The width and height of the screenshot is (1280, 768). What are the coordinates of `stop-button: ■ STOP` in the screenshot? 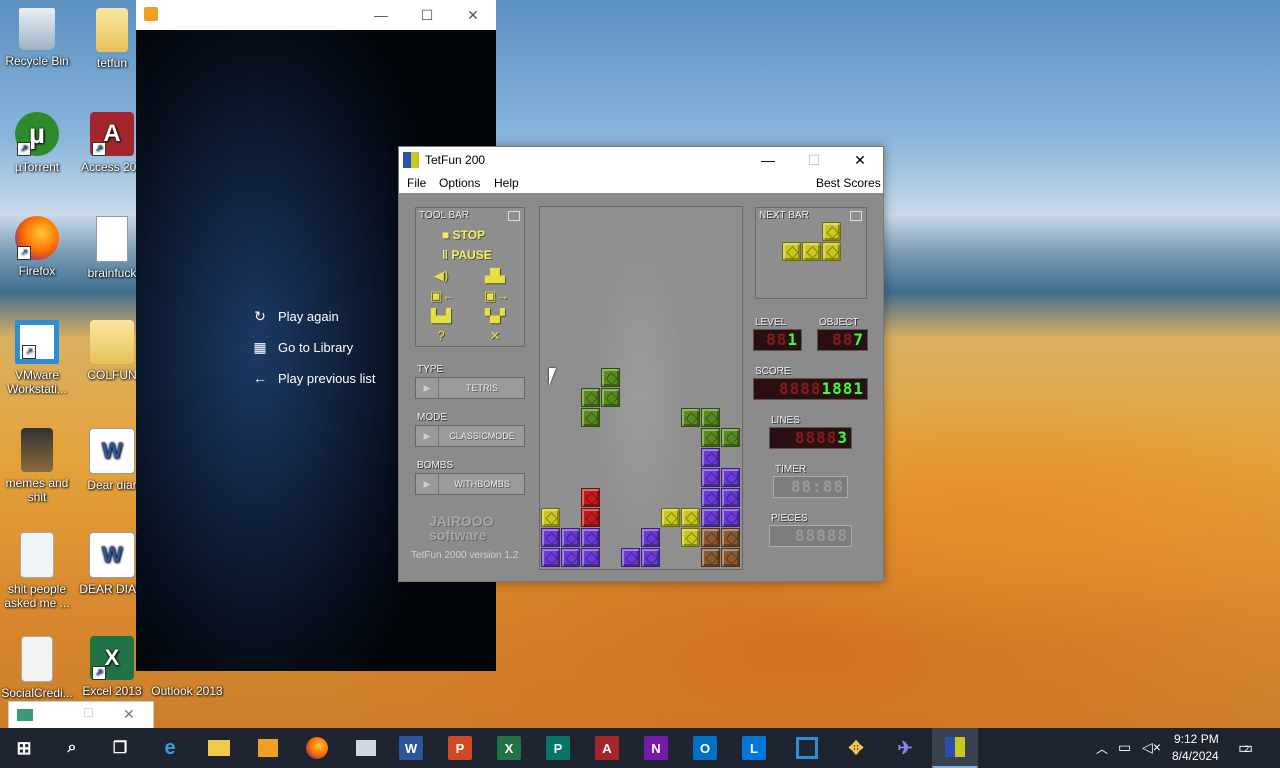 It's located at (463, 235).